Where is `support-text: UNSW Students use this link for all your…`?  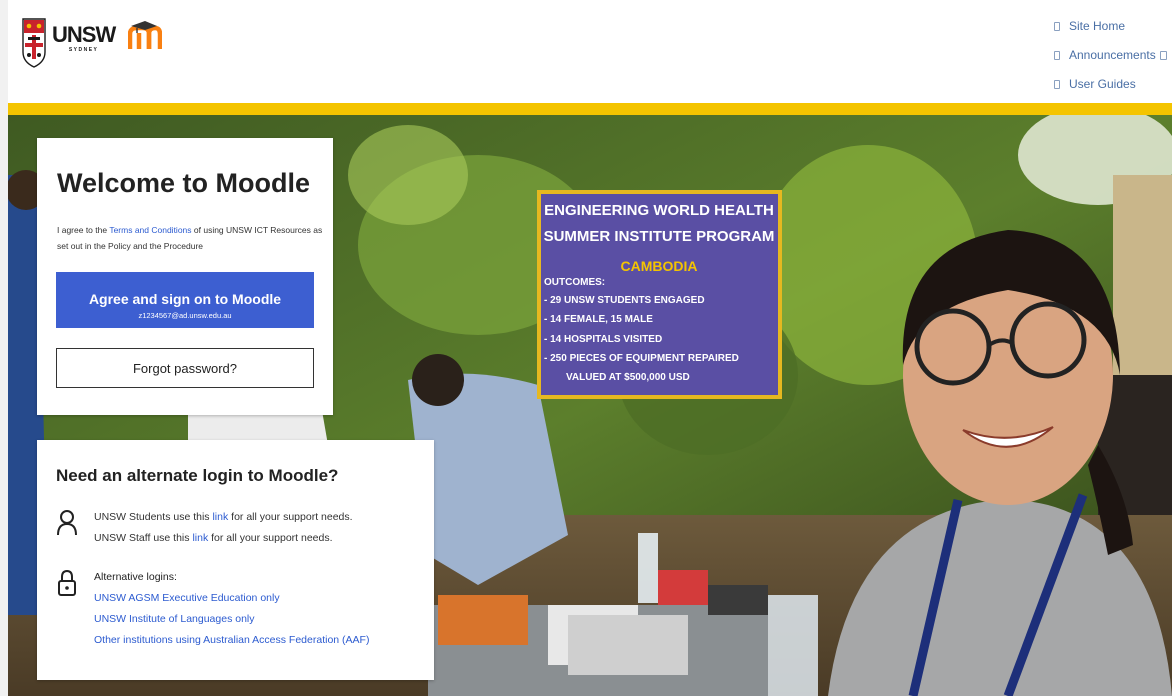 support-text: UNSW Students use this link for all your… is located at coordinates (223, 528).